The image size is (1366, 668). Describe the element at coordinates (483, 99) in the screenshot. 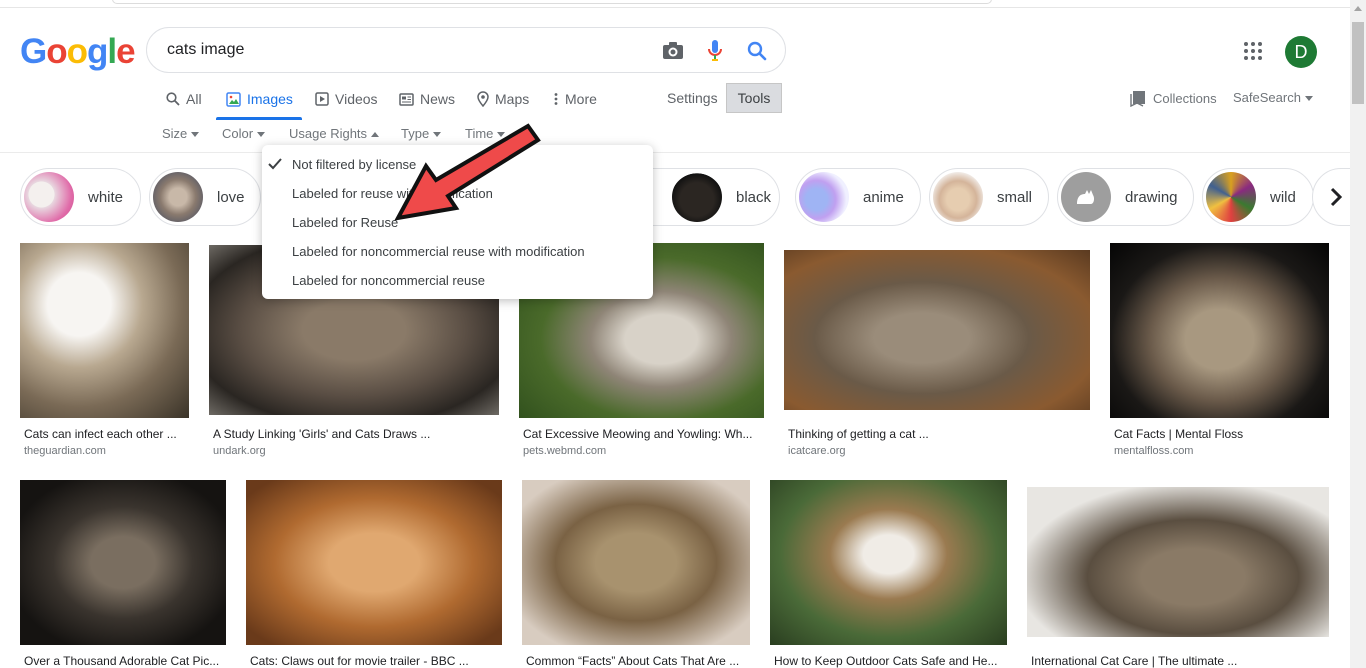

I see `map-pin-icon` at that location.